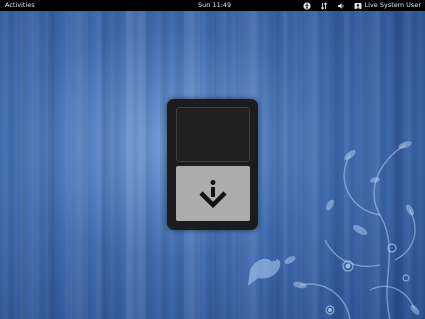  Describe the element at coordinates (212, 164) in the screenshot. I see `live-installer-window` at that location.